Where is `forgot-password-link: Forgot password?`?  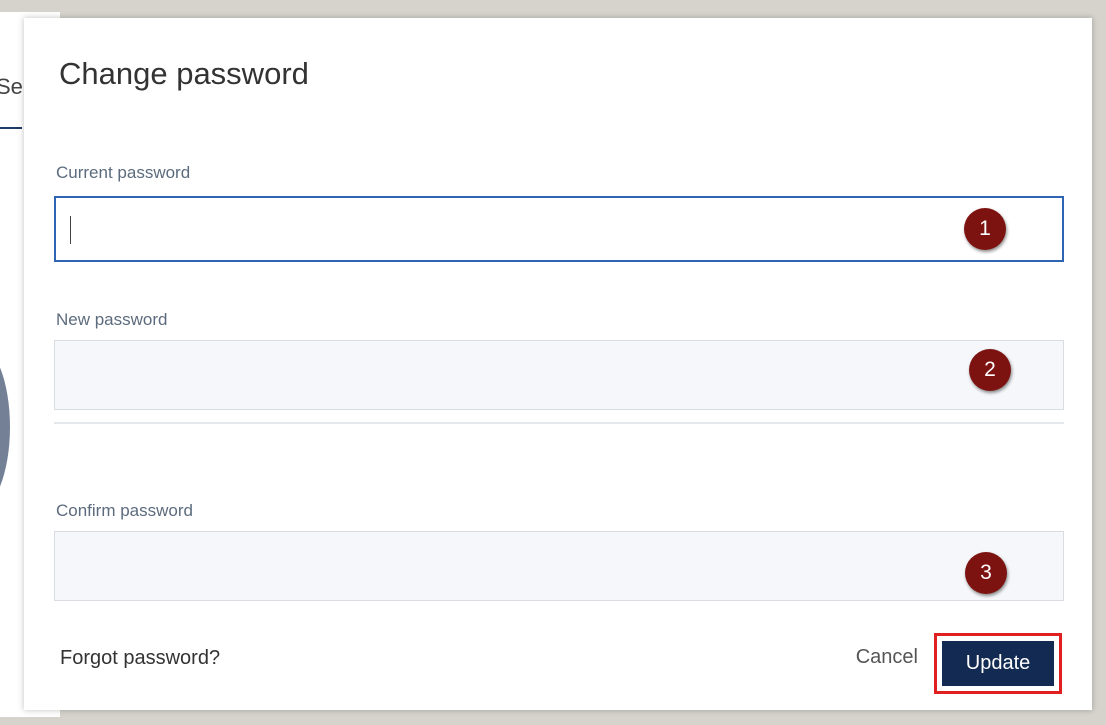
forgot-password-link: Forgot password? is located at coordinates (140, 658).